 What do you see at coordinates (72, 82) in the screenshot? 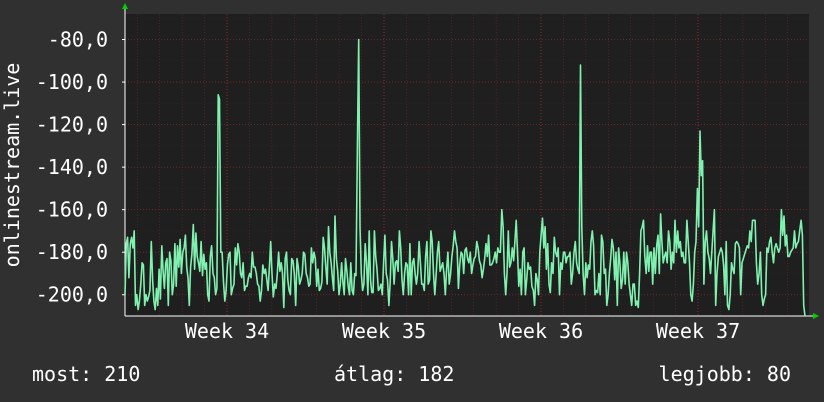
I see `y-tick-label: -100,0` at bounding box center [72, 82].